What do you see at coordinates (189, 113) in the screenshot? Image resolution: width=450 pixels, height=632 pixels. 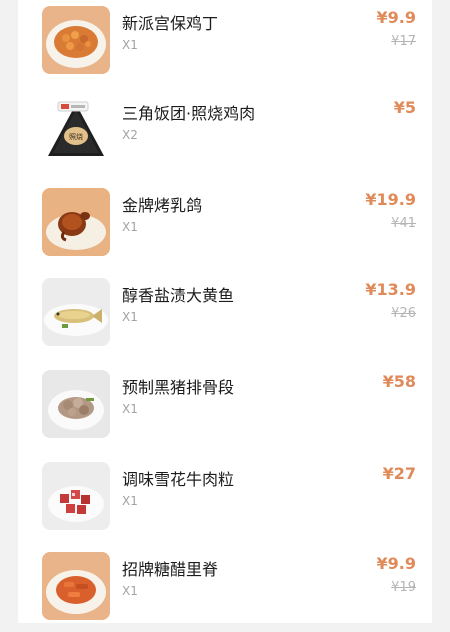 I see `item-name: 三角饭团·照烧鸡肉` at bounding box center [189, 113].